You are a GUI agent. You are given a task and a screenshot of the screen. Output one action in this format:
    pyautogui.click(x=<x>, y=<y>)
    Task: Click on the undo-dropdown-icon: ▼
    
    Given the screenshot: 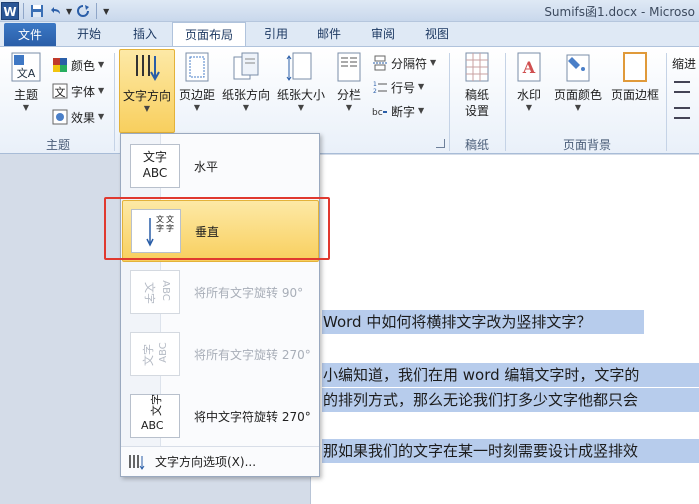 What is the action you would take?
    pyautogui.click(x=69, y=11)
    